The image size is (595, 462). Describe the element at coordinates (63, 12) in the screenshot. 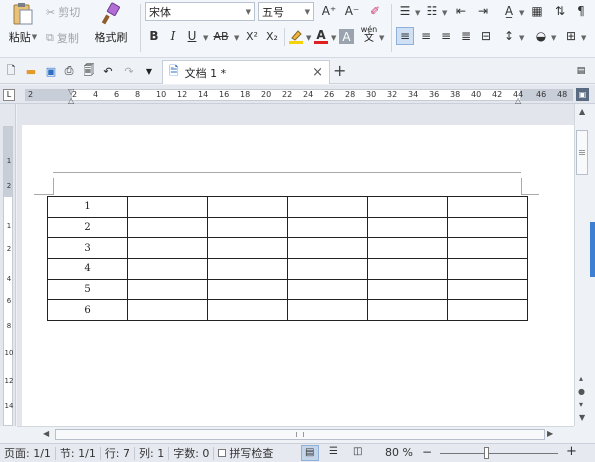

I see `cut-button: ✂ 剪切` at that location.